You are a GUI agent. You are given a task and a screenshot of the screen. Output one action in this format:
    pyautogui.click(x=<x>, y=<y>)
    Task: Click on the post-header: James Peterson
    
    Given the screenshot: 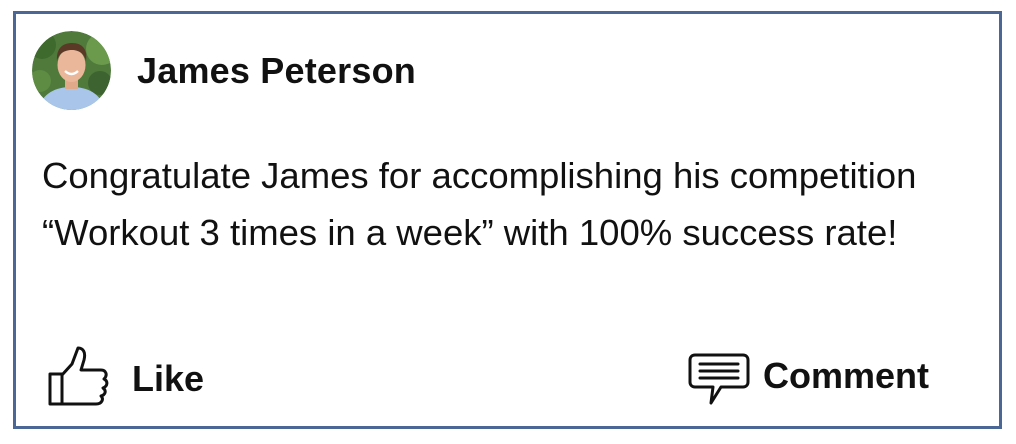 What is the action you would take?
    pyautogui.click(x=224, y=70)
    